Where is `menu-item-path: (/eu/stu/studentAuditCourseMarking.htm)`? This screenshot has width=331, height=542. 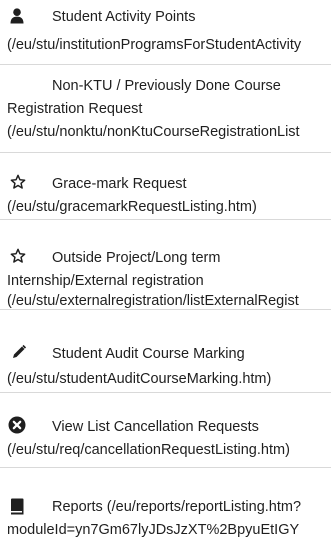 menu-item-path: (/eu/stu/studentAuditCourseMarking.htm) is located at coordinates (139, 379).